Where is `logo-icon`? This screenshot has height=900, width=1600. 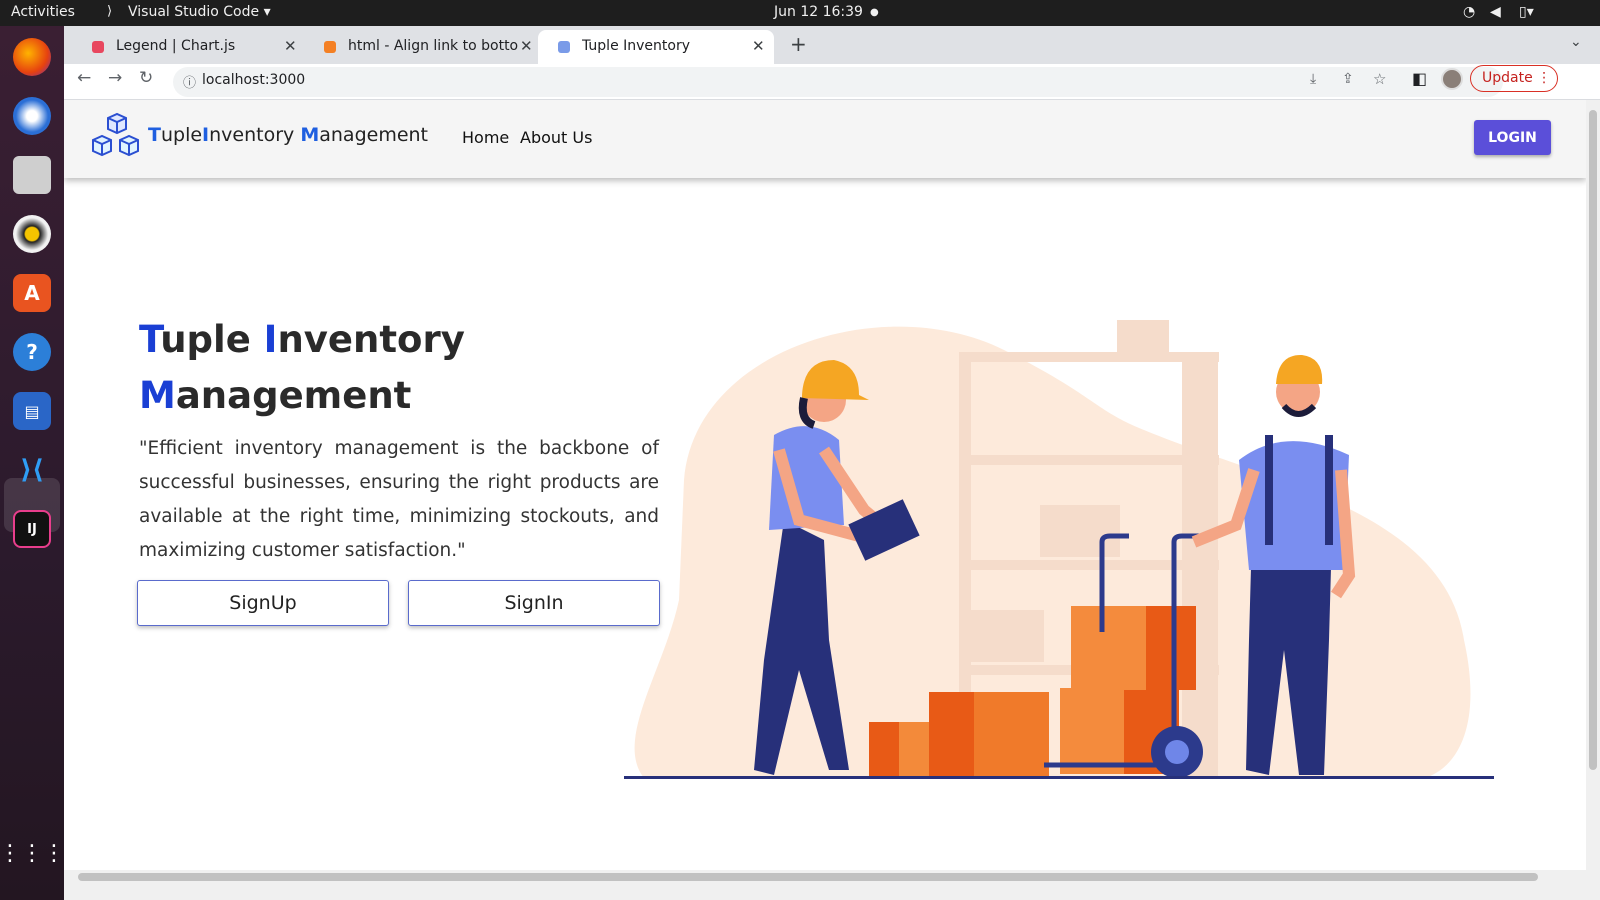
logo-icon is located at coordinates (115, 134).